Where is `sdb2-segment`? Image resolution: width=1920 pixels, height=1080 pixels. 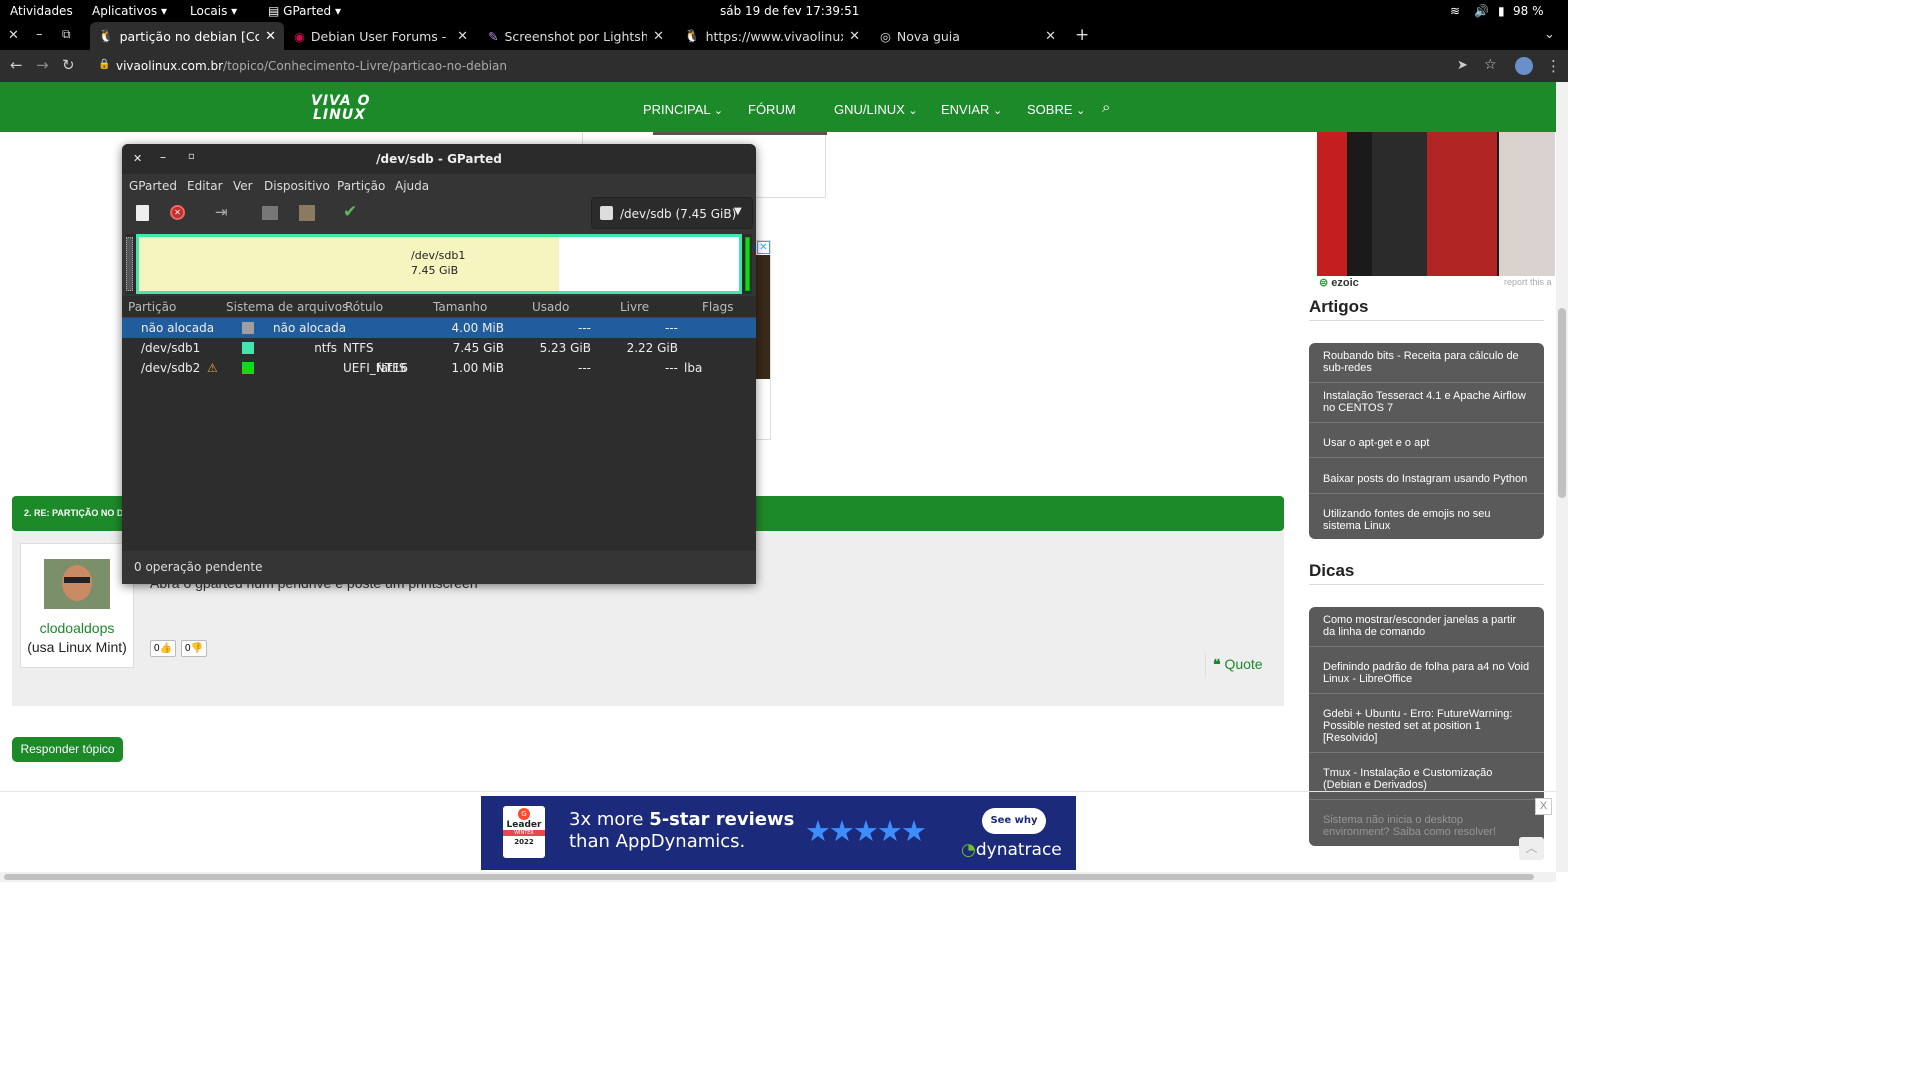
sdb2-segment is located at coordinates (747, 264).